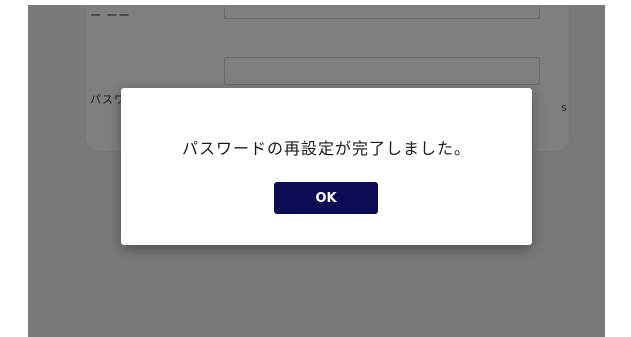  I want to click on dialog-message: パスワードの再設定が完了しました。, so click(326, 148).